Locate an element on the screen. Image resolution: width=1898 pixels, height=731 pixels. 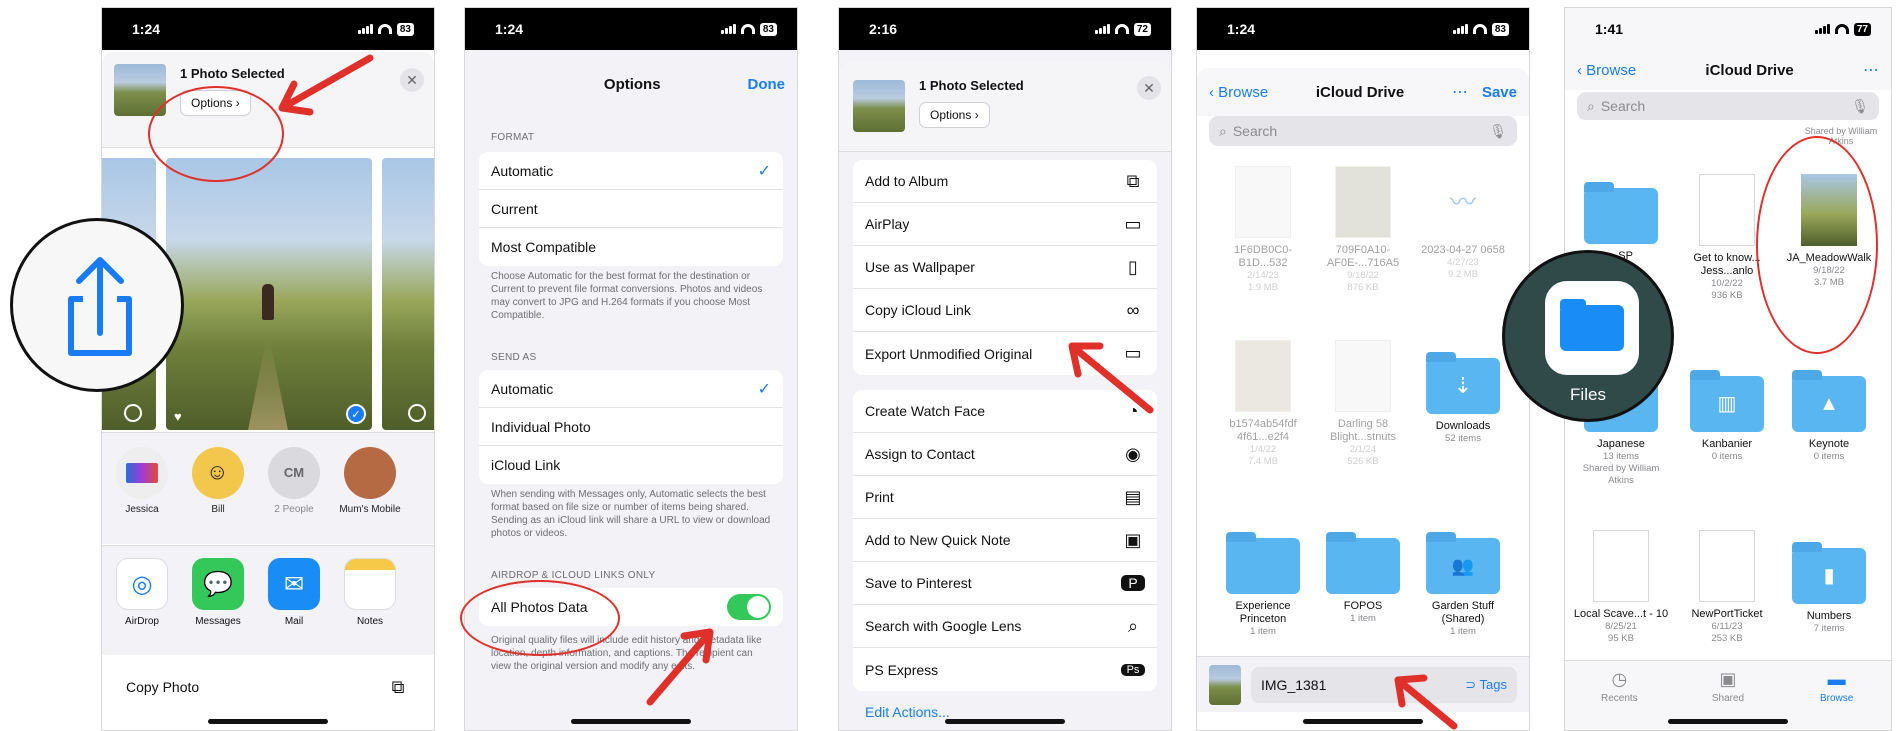
contact-bill: ☺ Bill is located at coordinates (218, 481).